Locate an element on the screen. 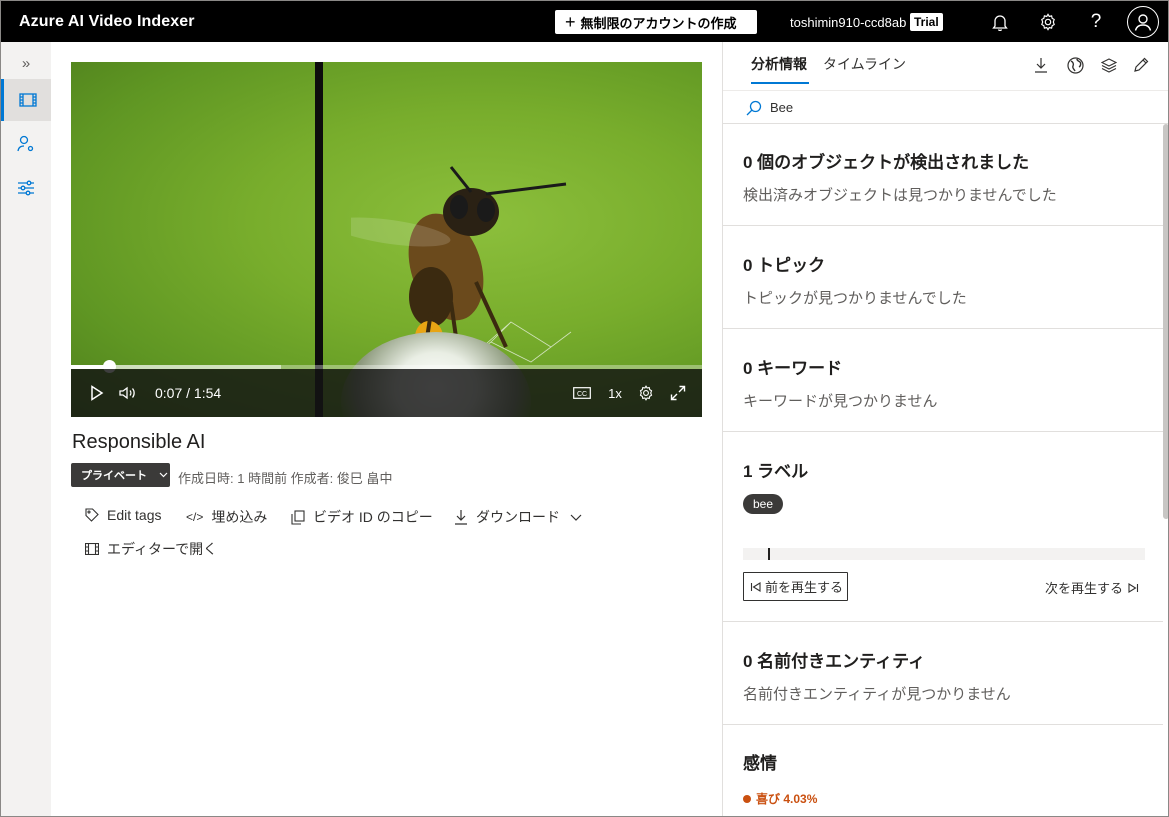 The image size is (1169, 817). volume-icon is located at coordinates (128, 393).